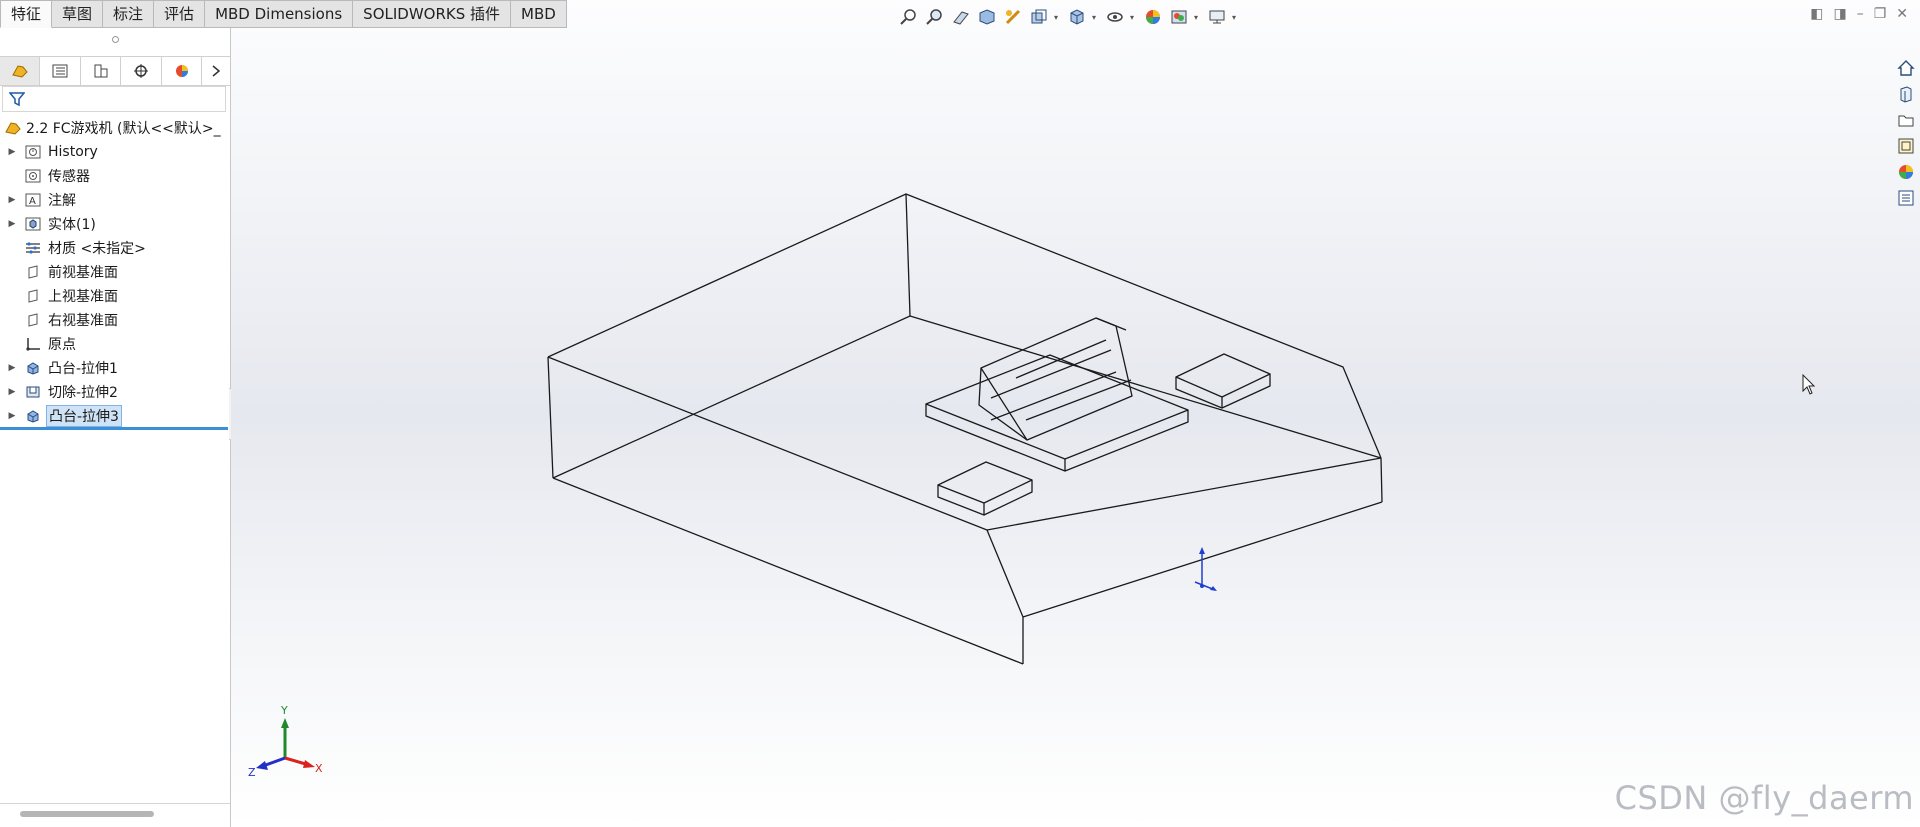 The image size is (1920, 827). I want to click on annotations-icon: A, so click(33, 200).